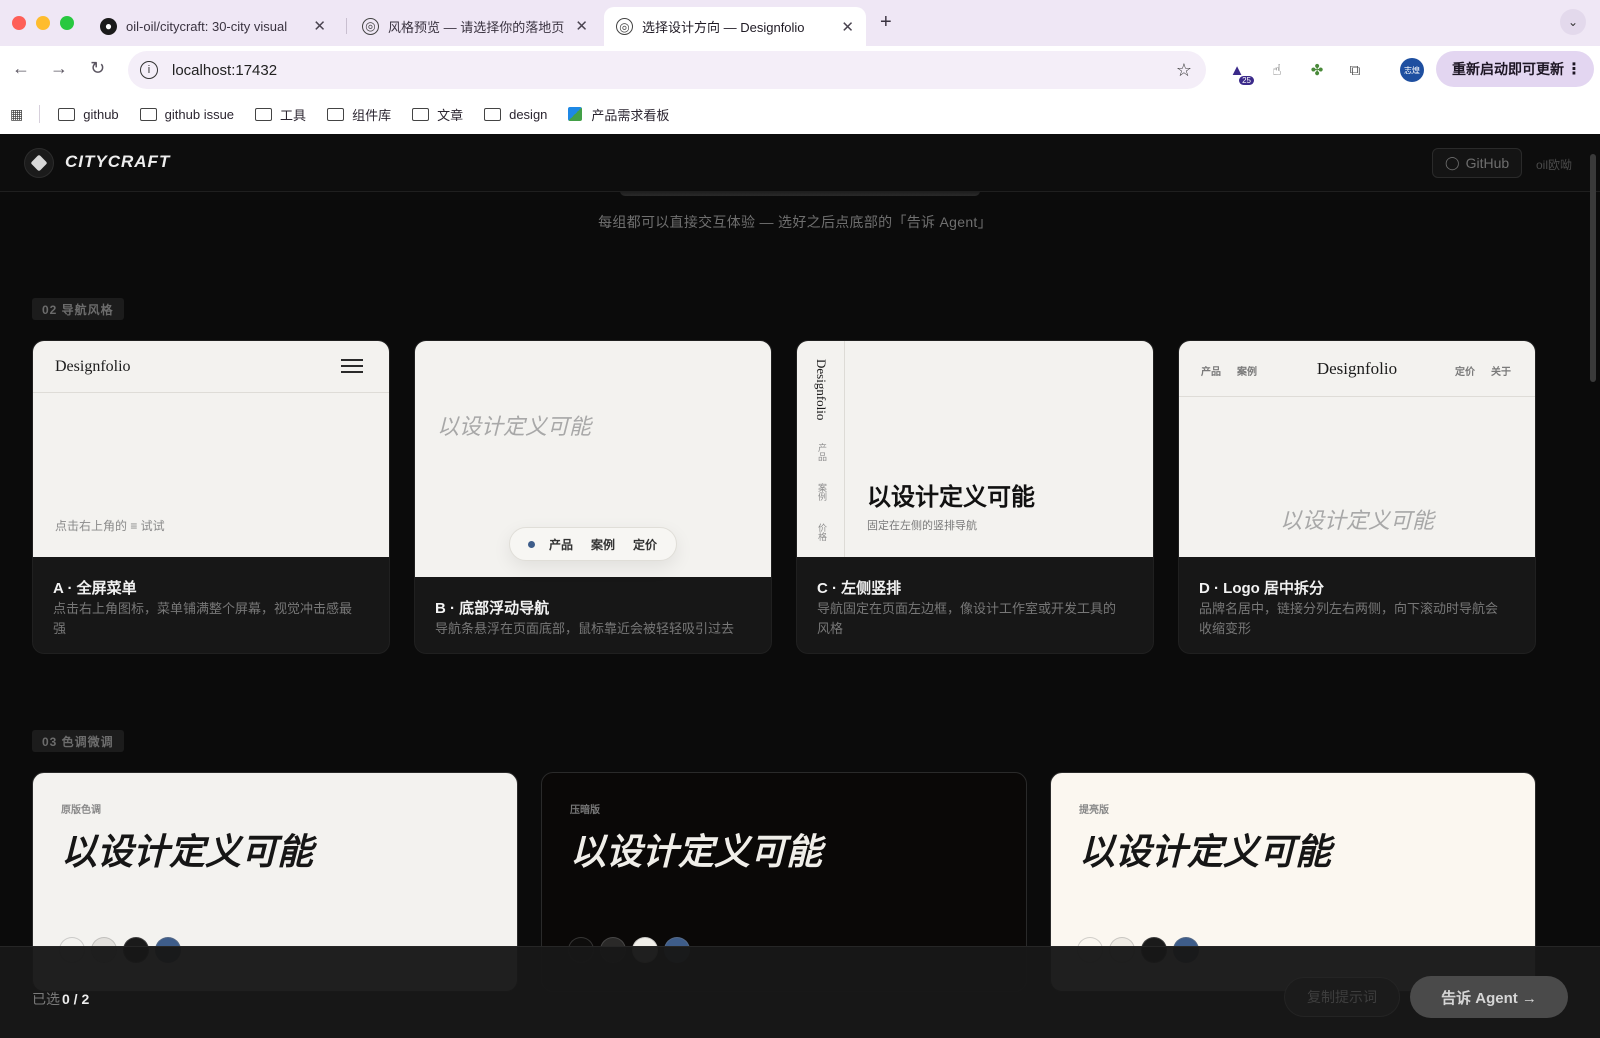 The width and height of the screenshot is (1600, 1038). I want to click on tab-style-preview: ◎ 风格预览 — 请选择你的落地页 ✕, so click(475, 26).